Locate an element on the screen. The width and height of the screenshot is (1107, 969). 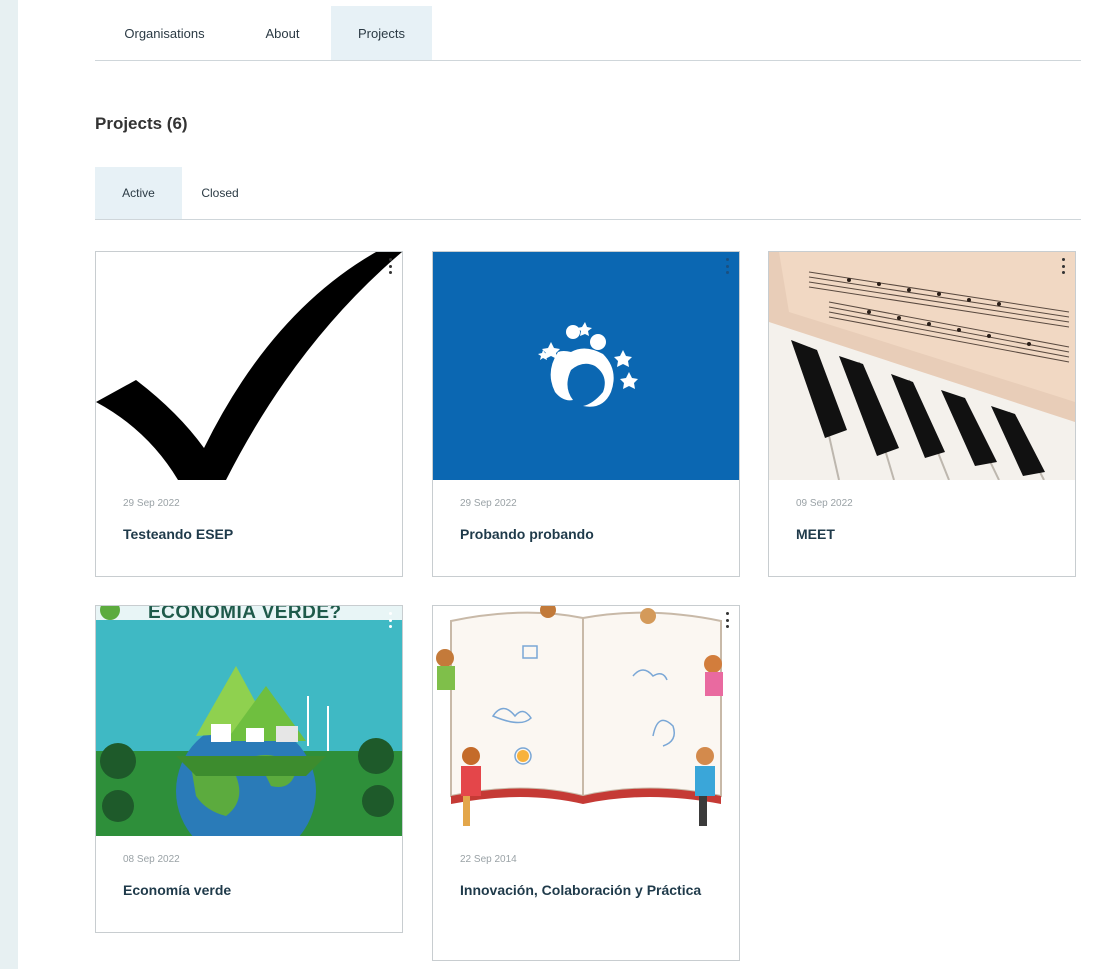
tab-about: About is located at coordinates (282, 33).